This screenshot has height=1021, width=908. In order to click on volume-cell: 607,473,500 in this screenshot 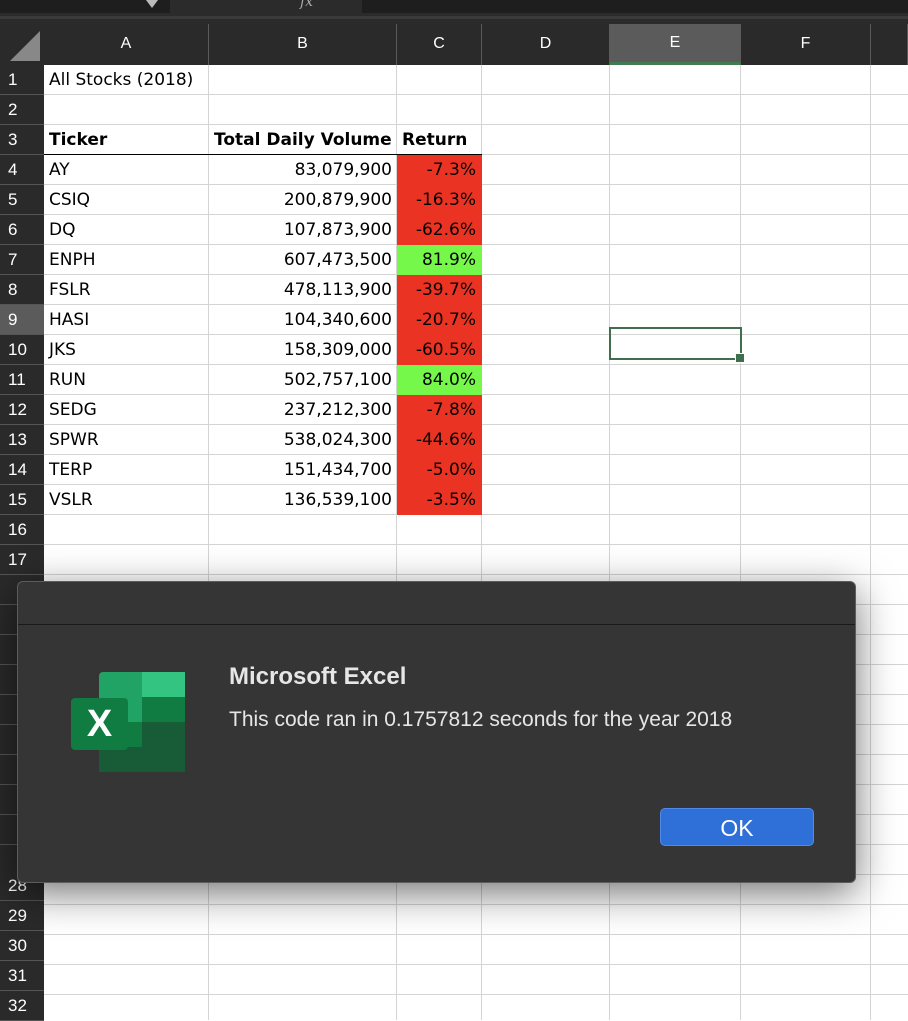, I will do `click(303, 259)`.